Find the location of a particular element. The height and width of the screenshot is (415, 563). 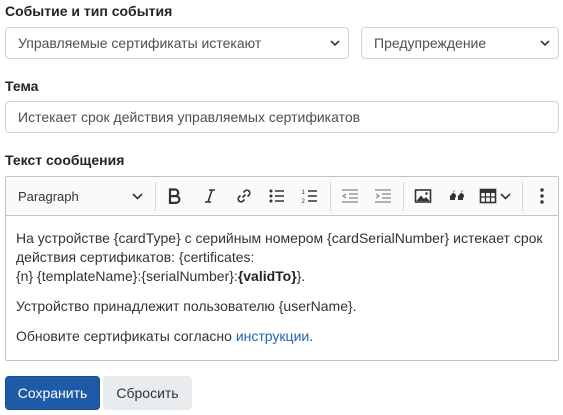

insert-image-button is located at coordinates (423, 196).